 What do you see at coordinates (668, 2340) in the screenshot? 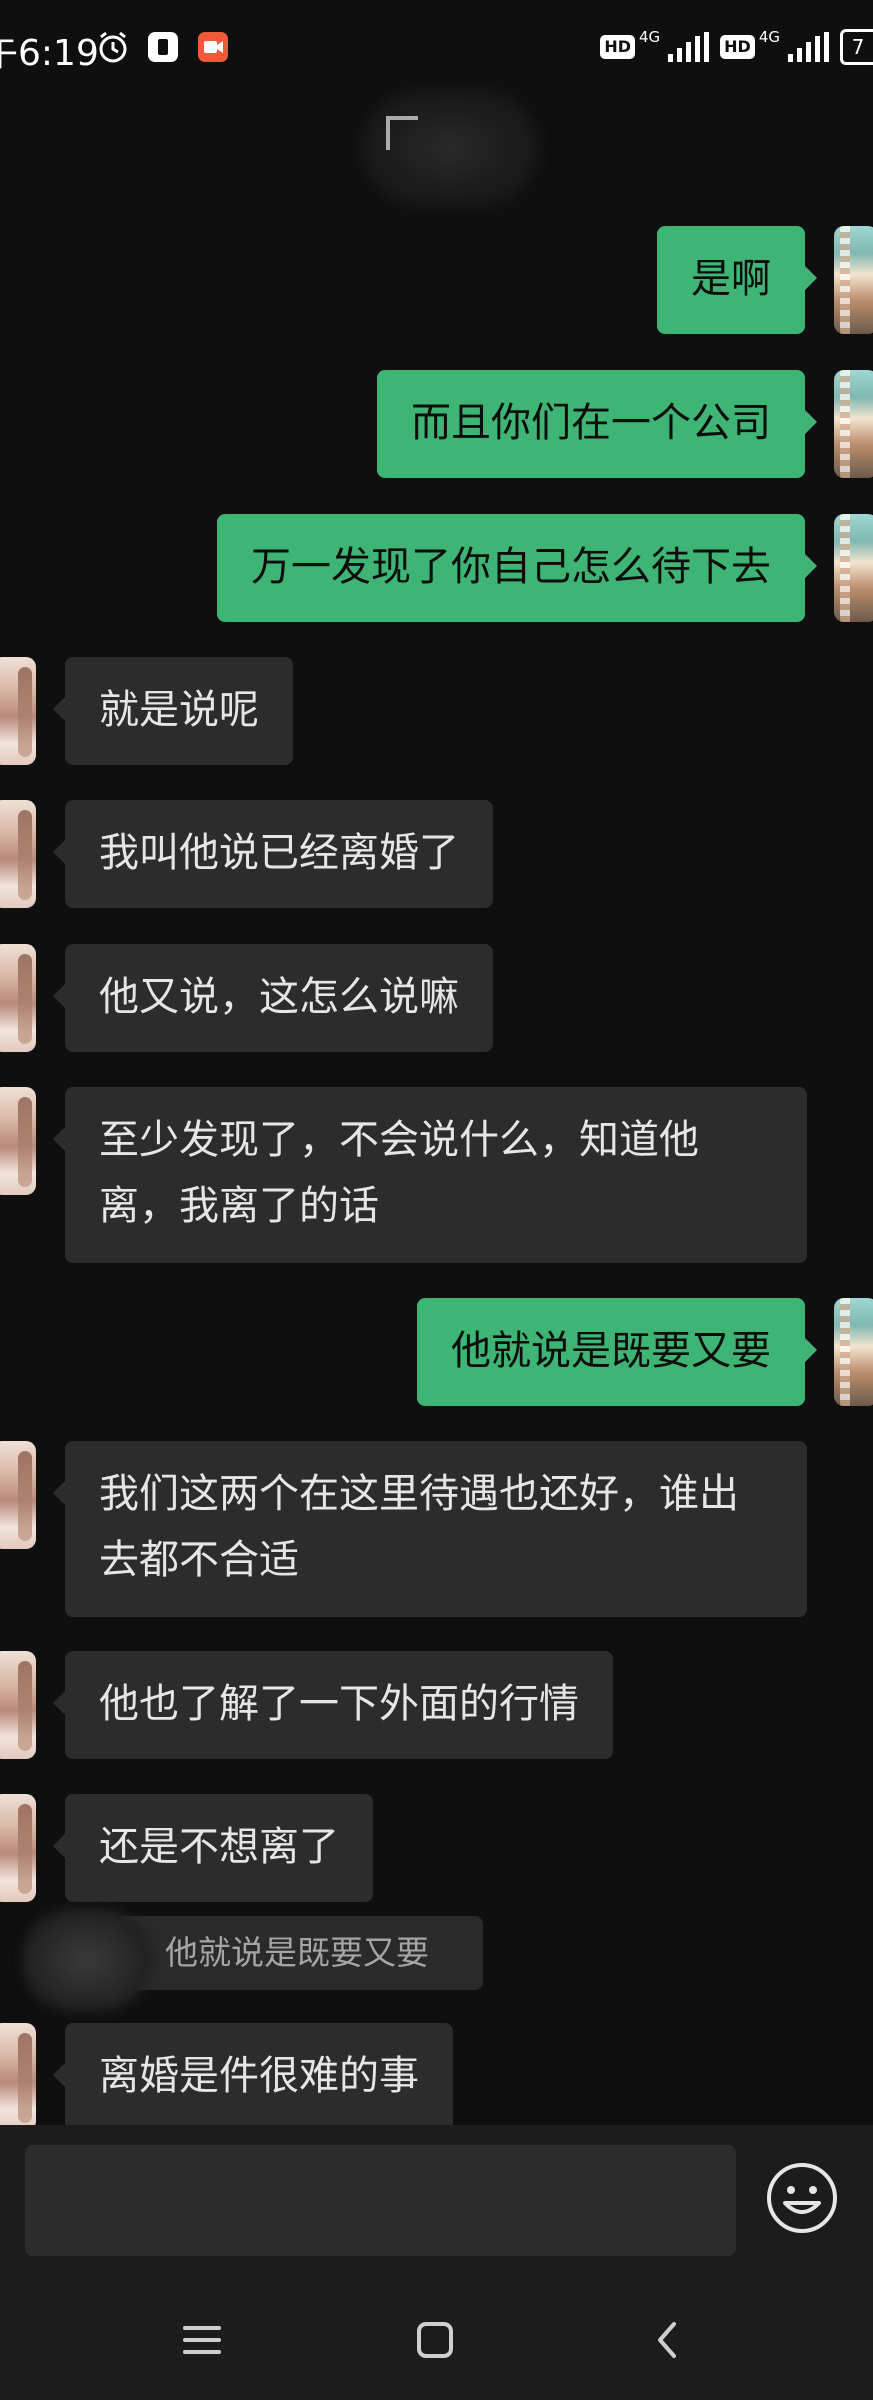
I see `back-icon` at bounding box center [668, 2340].